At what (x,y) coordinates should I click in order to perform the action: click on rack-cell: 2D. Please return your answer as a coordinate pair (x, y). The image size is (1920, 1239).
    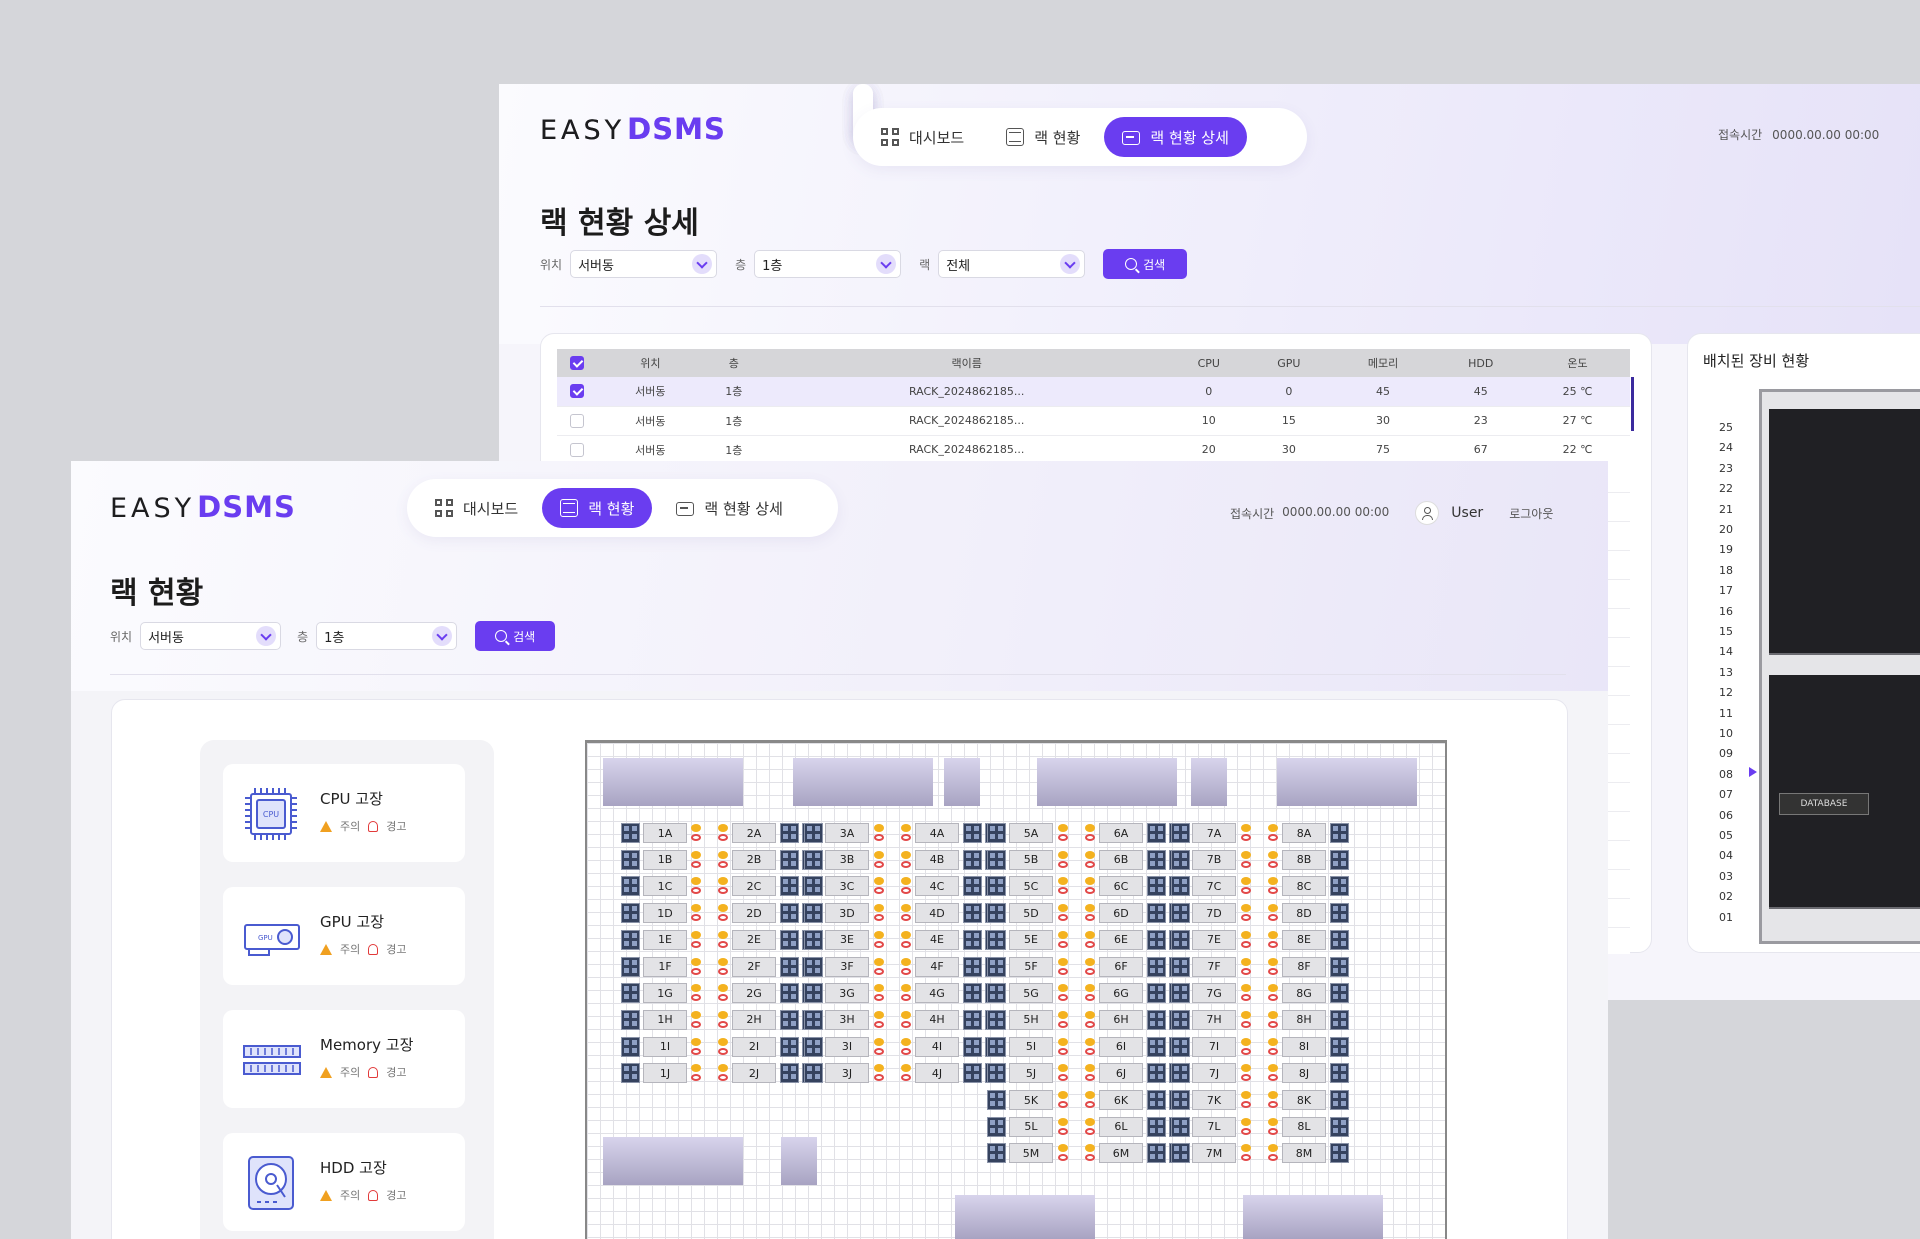
    Looking at the image, I should click on (754, 913).